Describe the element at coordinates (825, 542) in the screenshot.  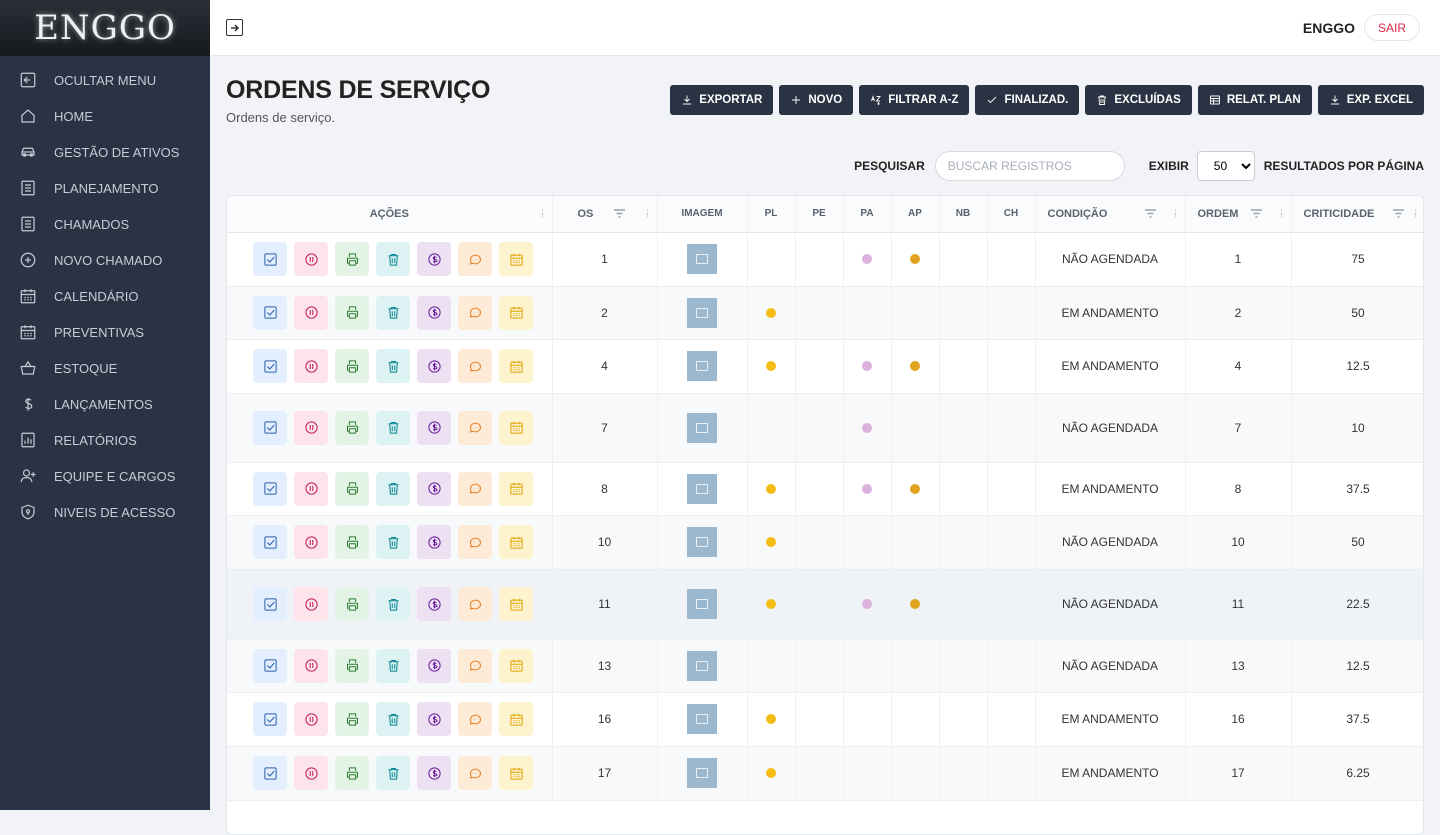
I see `table-row: 10 NÃO AGENDADA 10 50` at that location.